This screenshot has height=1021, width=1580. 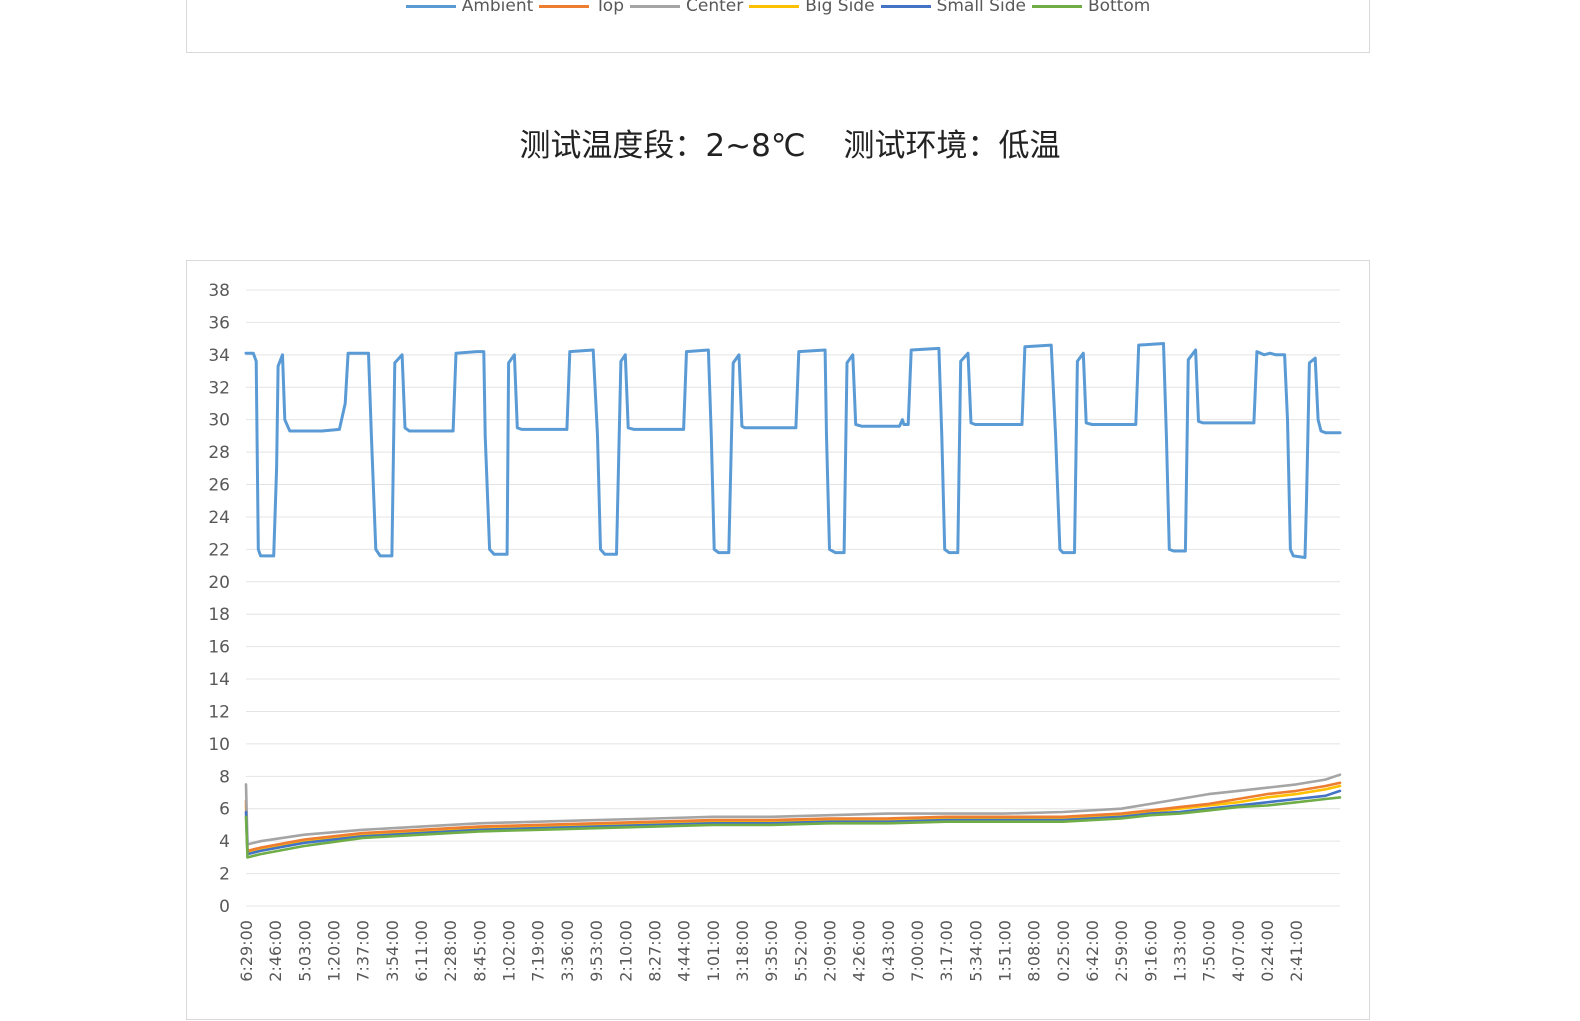 What do you see at coordinates (859, 951) in the screenshot?
I see `x-tick-label: 4:26:00` at bounding box center [859, 951].